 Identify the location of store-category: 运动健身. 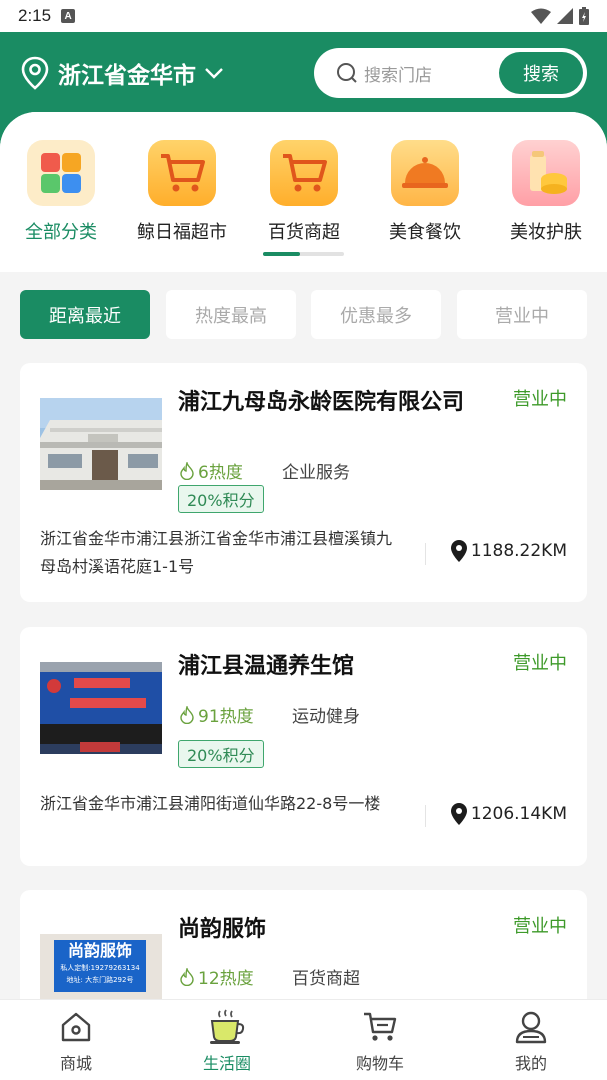
(326, 717).